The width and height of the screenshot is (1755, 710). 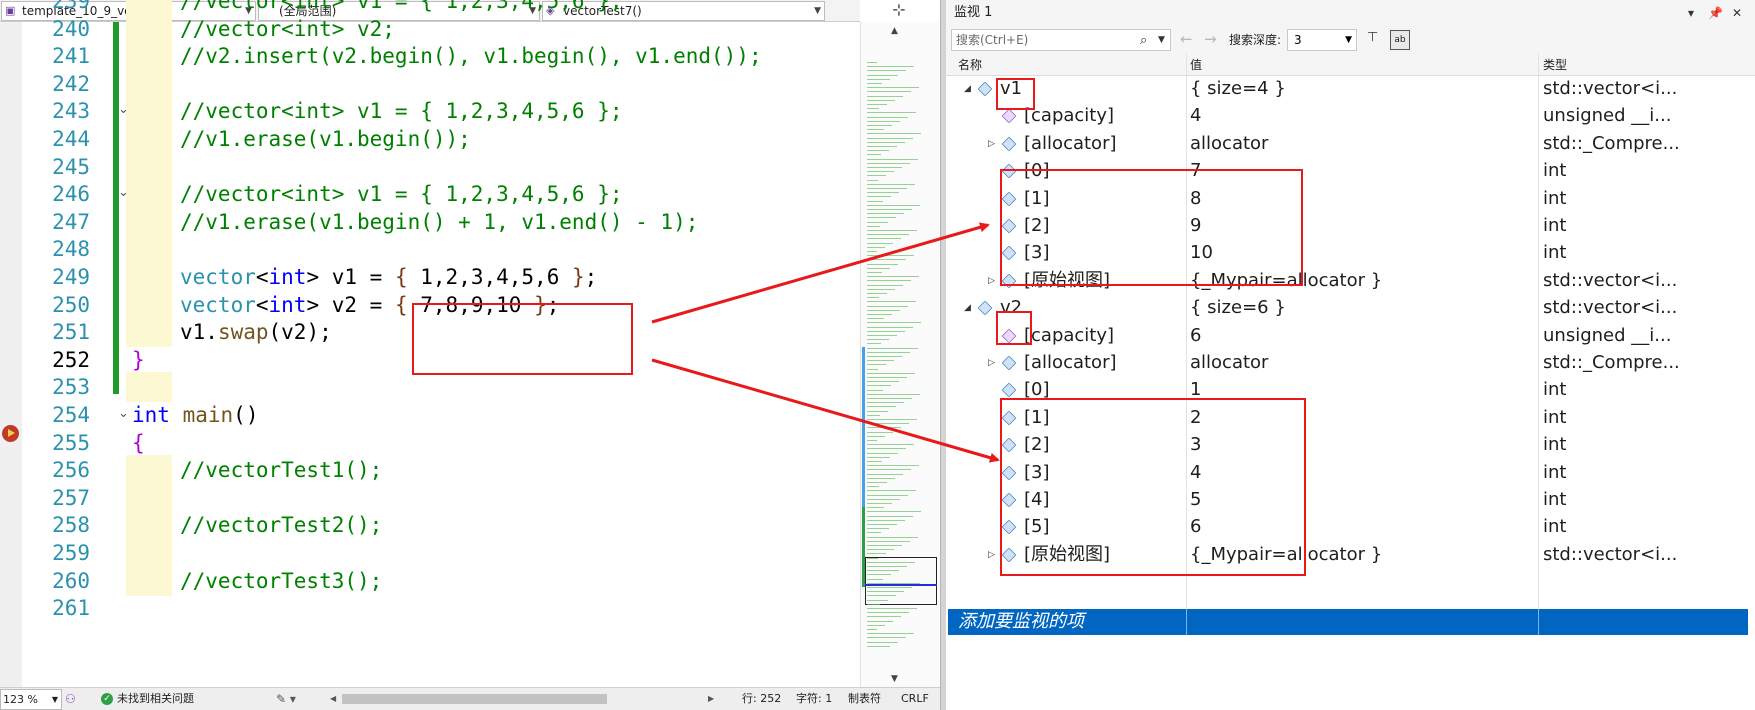 What do you see at coordinates (820, 273) in the screenshot?
I see `arrow-to-v1-elements` at bounding box center [820, 273].